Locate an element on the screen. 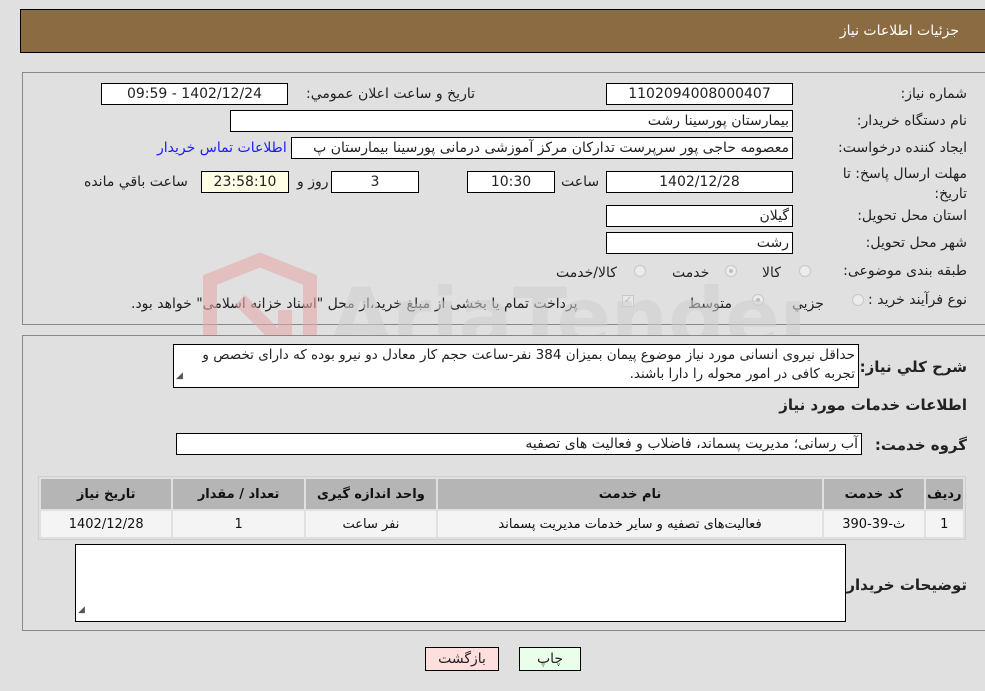 The image size is (985, 691). purchase-option-minor: جزيي is located at coordinates (808, 304).